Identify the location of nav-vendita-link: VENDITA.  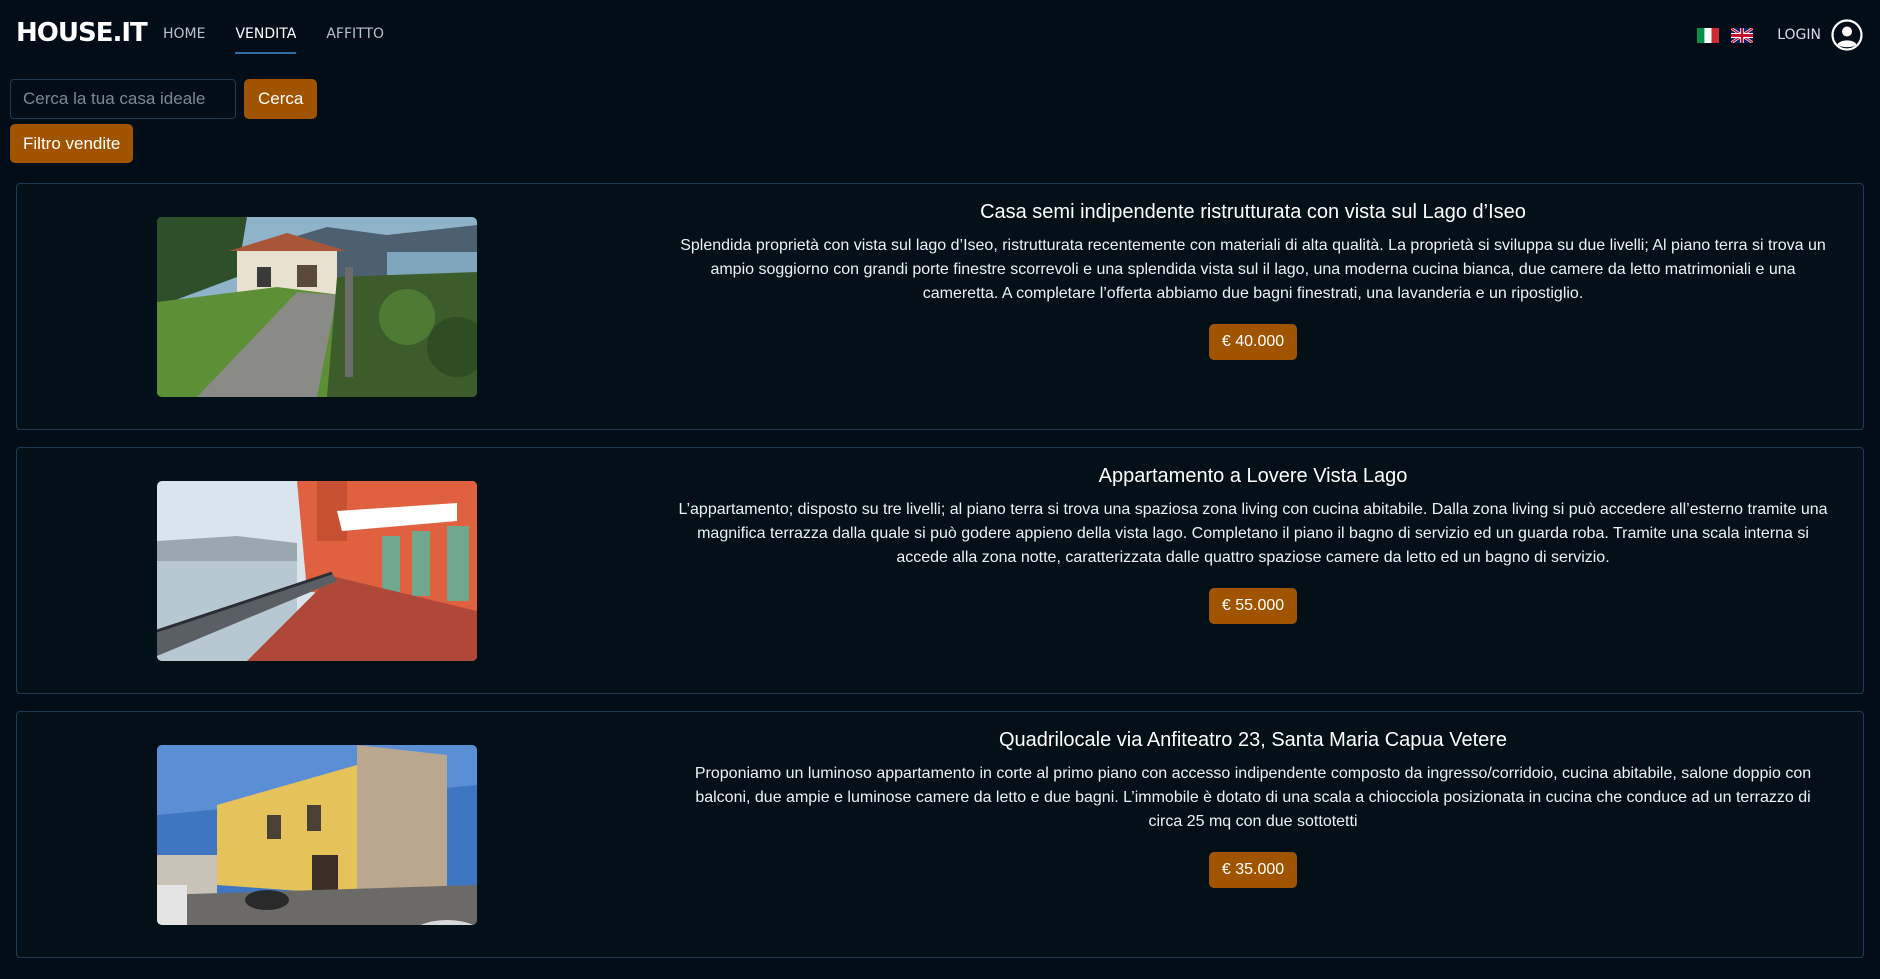
(266, 40).